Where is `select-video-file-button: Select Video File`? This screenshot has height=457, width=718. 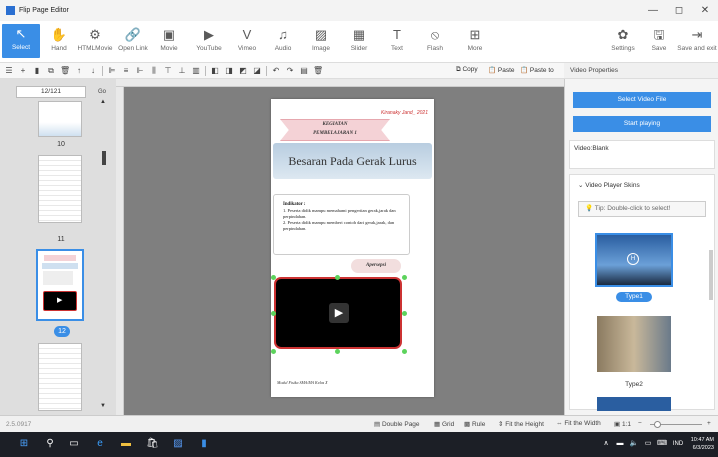 select-video-file-button: Select Video File is located at coordinates (642, 100).